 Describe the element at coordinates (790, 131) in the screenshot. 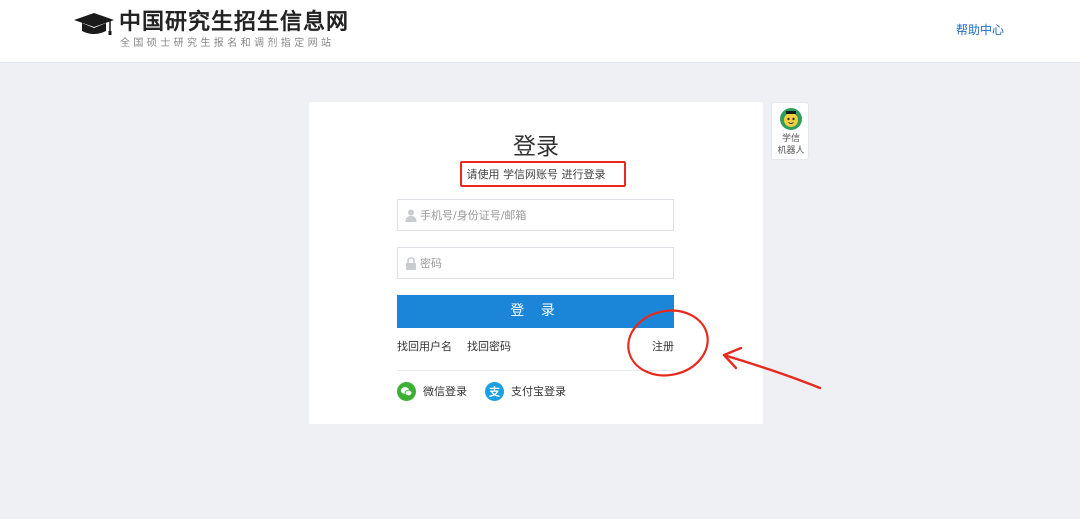

I see `xuexin-robot-widget: 学信 机器人` at that location.